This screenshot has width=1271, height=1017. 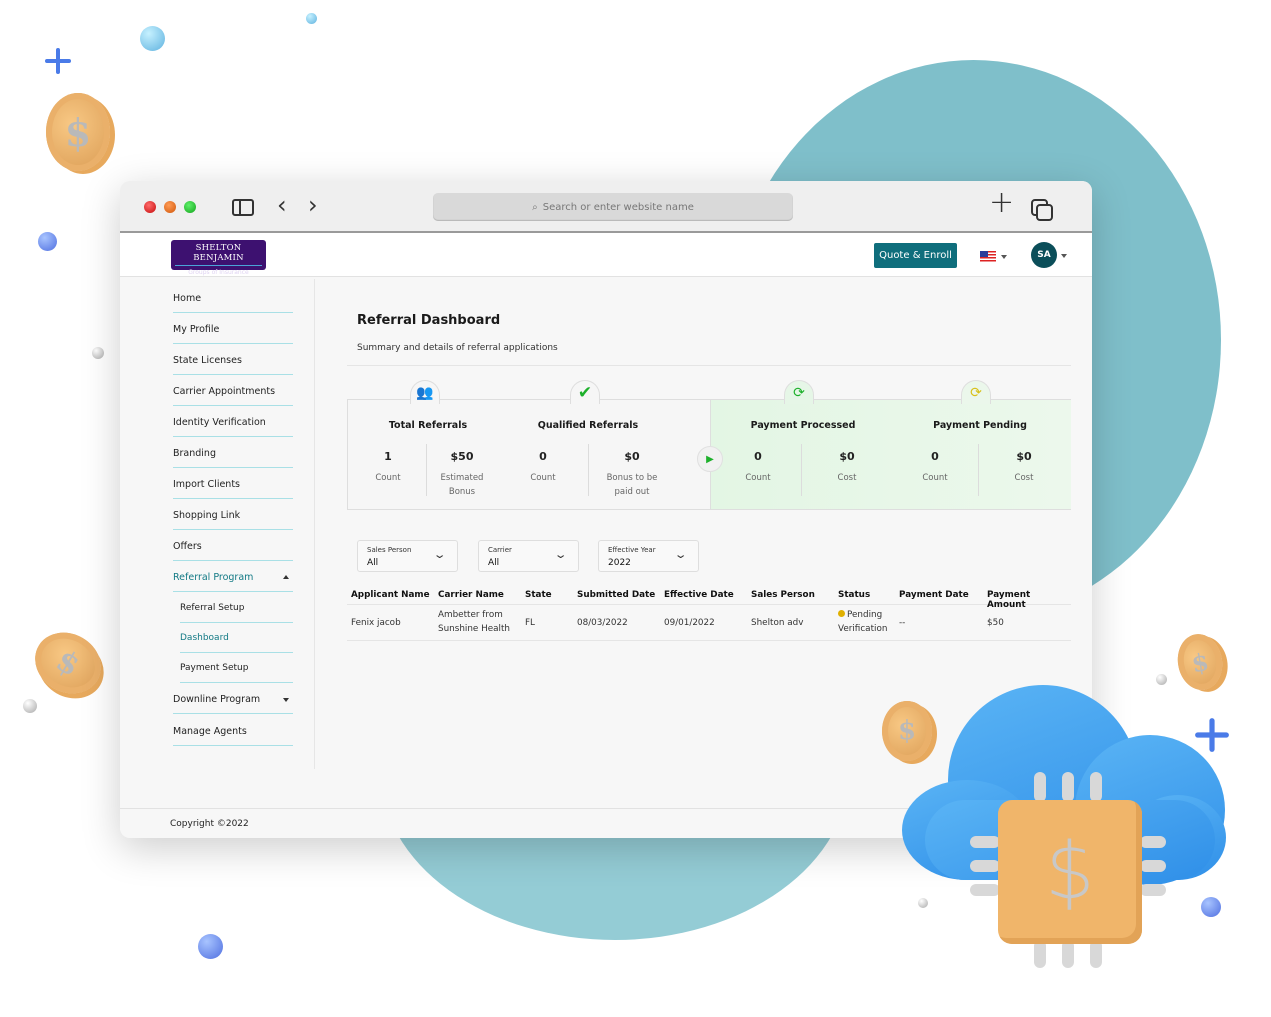 What do you see at coordinates (313, 205) in the screenshot?
I see `forward-icon: ›` at bounding box center [313, 205].